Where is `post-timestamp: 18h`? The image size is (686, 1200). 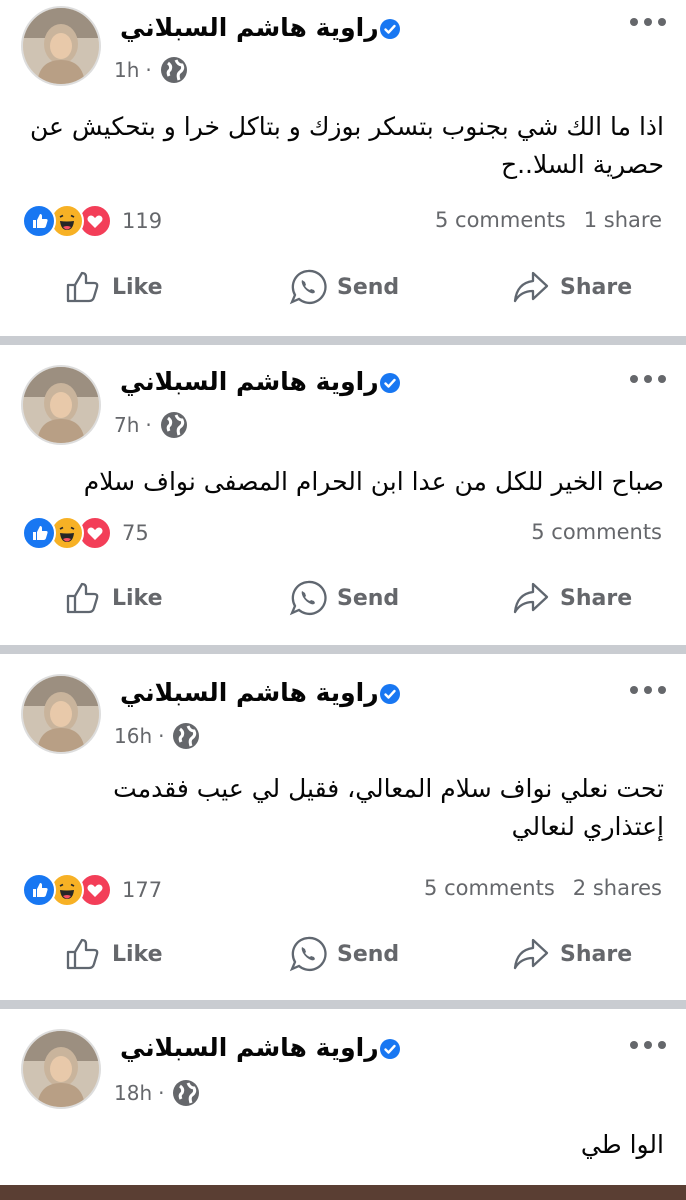 post-timestamp: 18h is located at coordinates (133, 1093).